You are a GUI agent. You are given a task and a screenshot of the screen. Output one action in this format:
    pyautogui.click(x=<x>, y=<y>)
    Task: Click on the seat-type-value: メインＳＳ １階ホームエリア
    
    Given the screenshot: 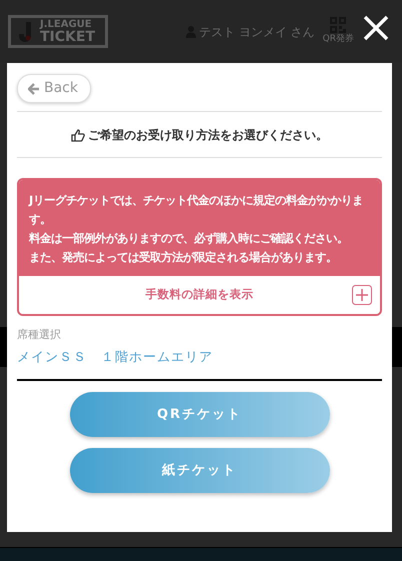 What is the action you would take?
    pyautogui.click(x=115, y=357)
    